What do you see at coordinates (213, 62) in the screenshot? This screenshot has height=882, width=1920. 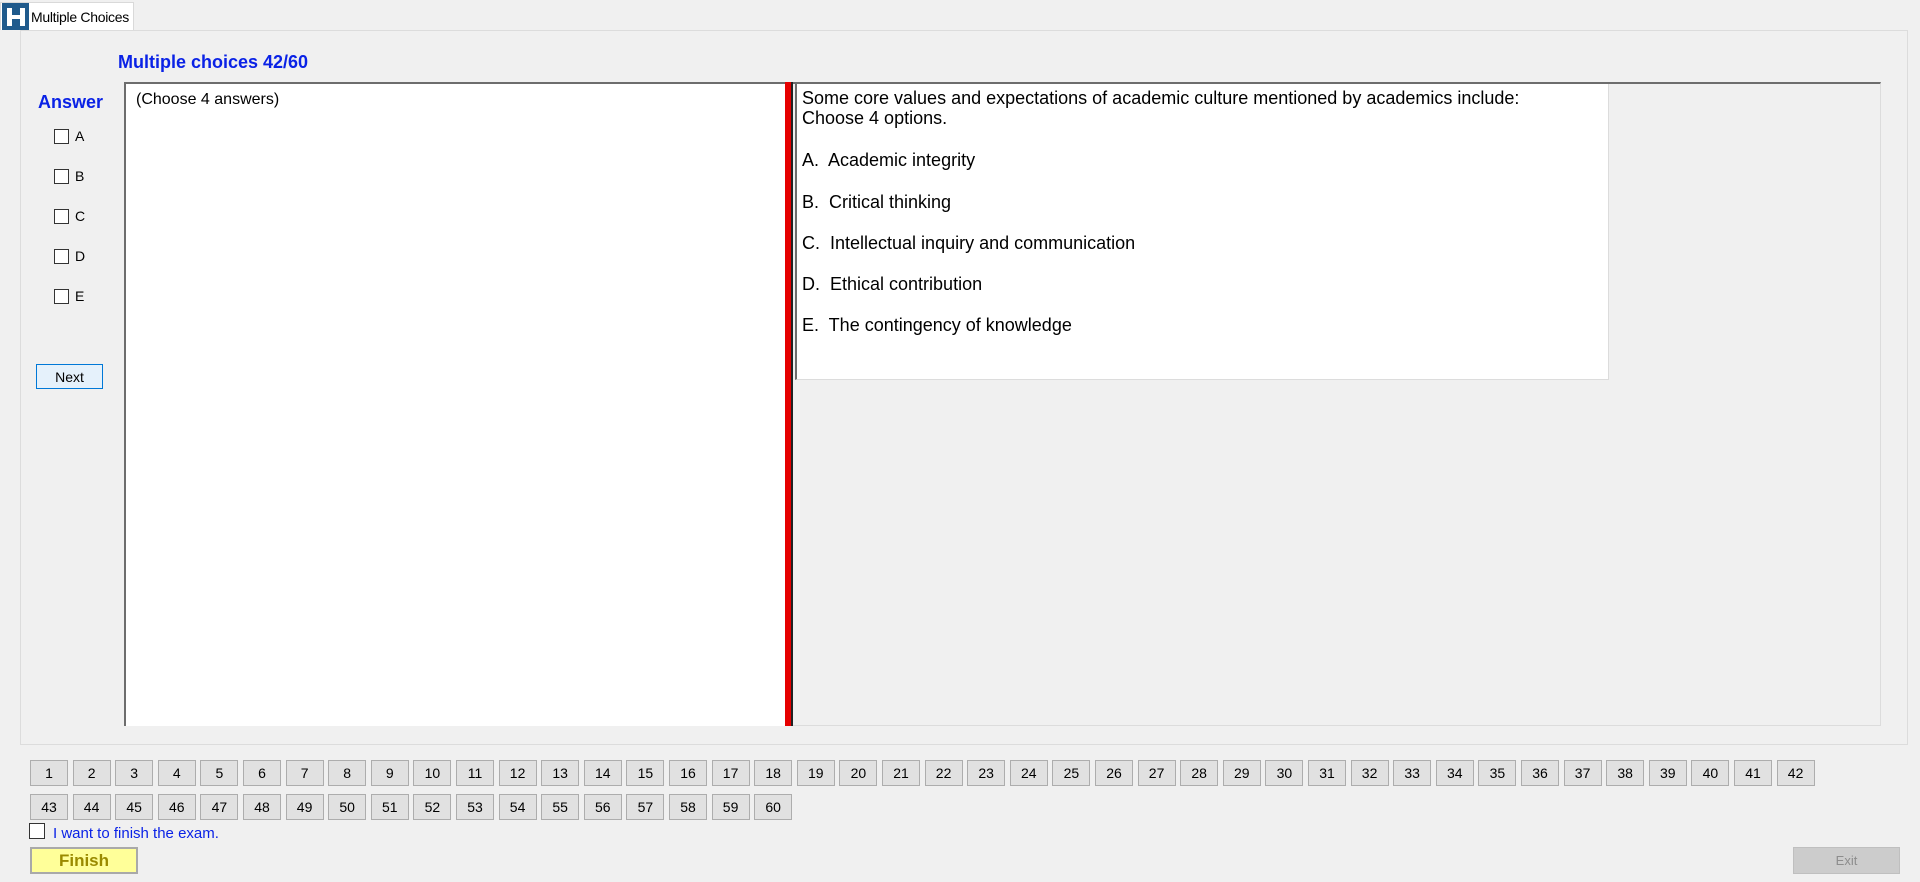 I see `page-title: Multiple choices 42/60` at bounding box center [213, 62].